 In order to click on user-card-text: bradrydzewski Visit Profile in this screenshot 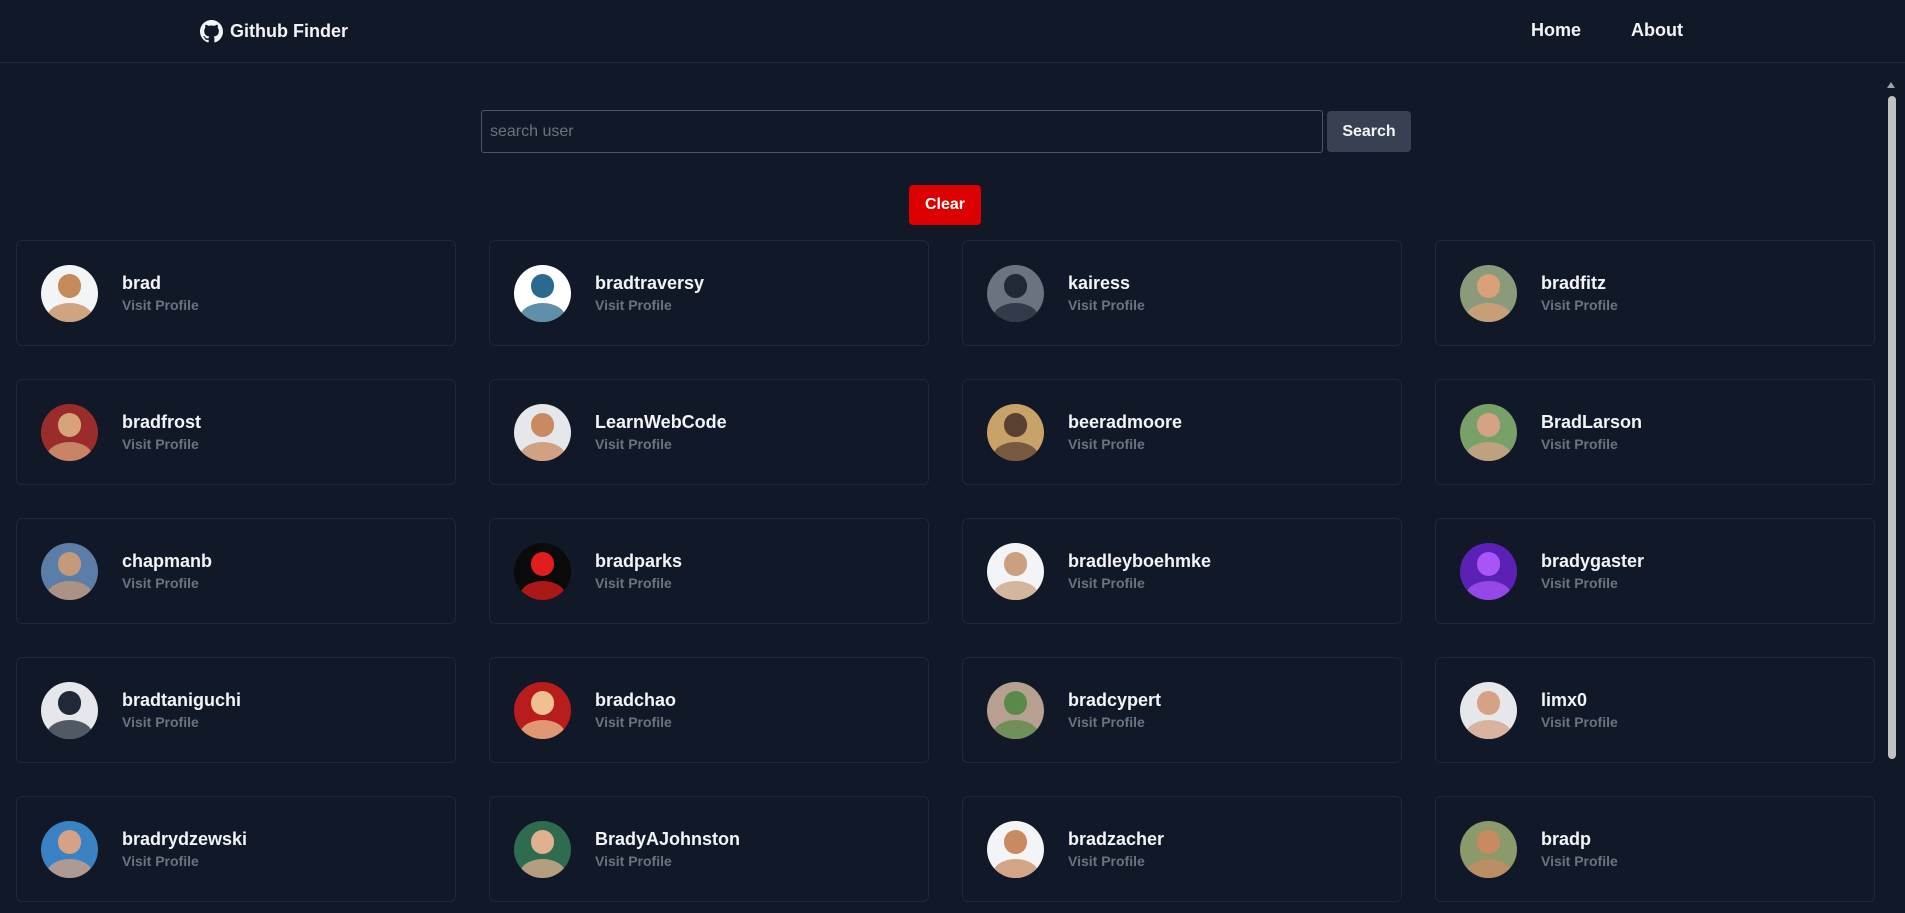, I will do `click(184, 849)`.